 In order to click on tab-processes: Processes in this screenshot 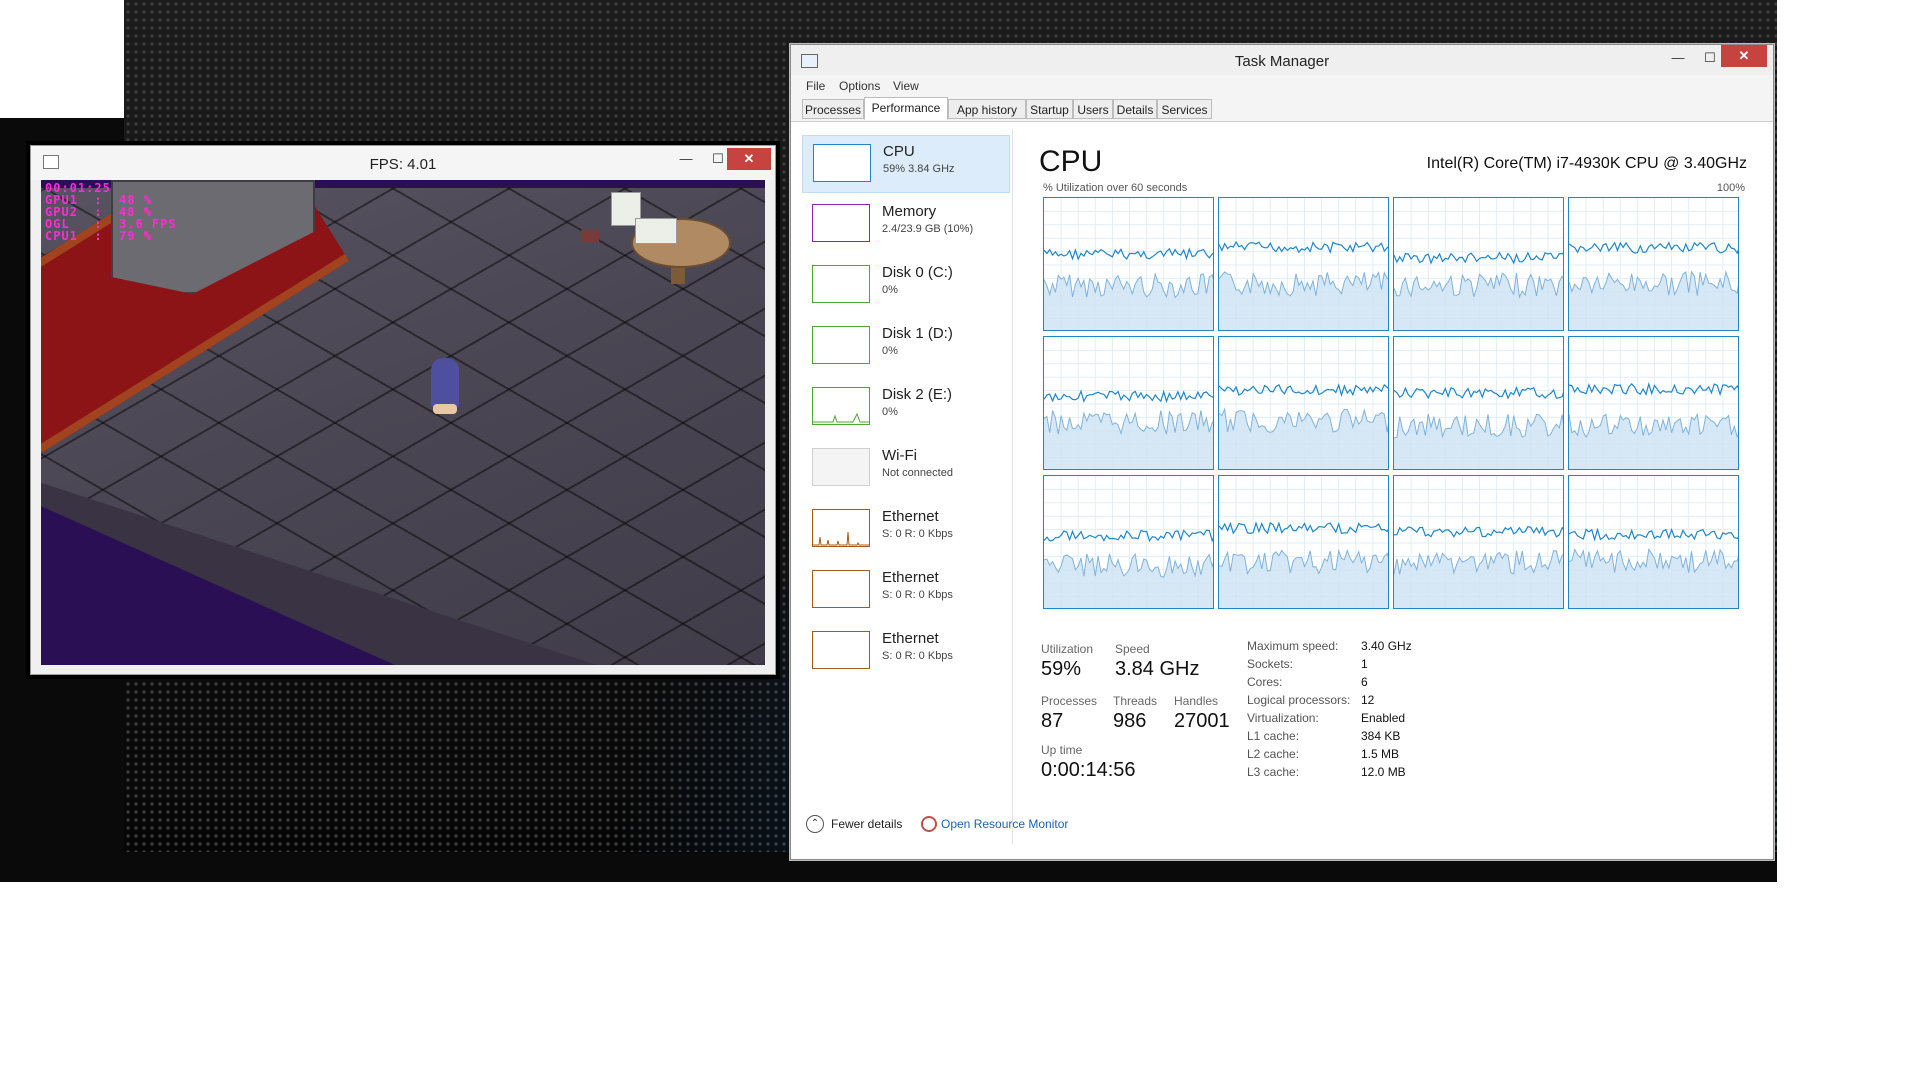, I will do `click(833, 109)`.